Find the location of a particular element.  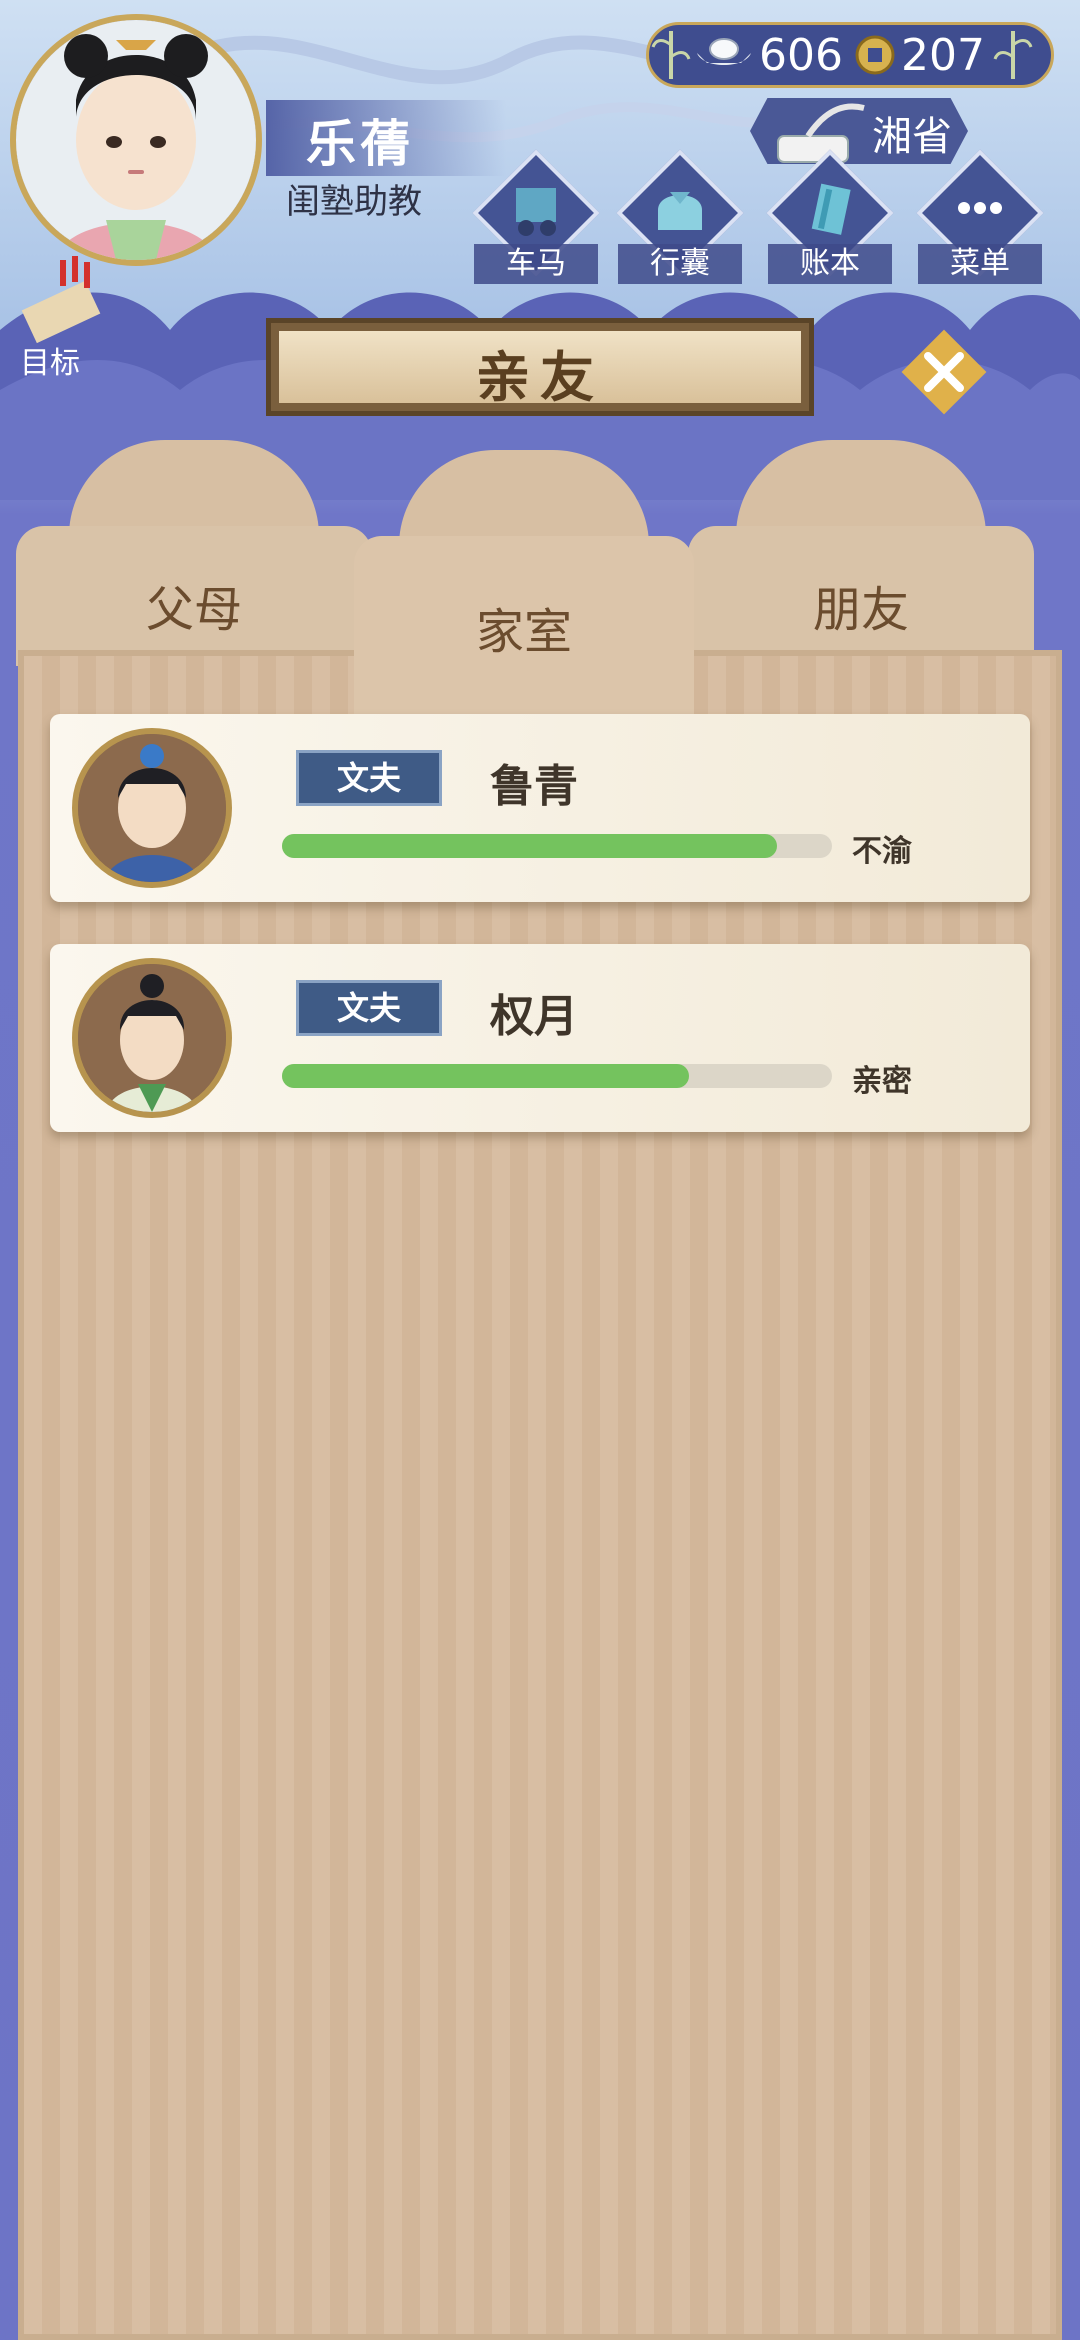

menu-label: 菜单 is located at coordinates (980, 264).